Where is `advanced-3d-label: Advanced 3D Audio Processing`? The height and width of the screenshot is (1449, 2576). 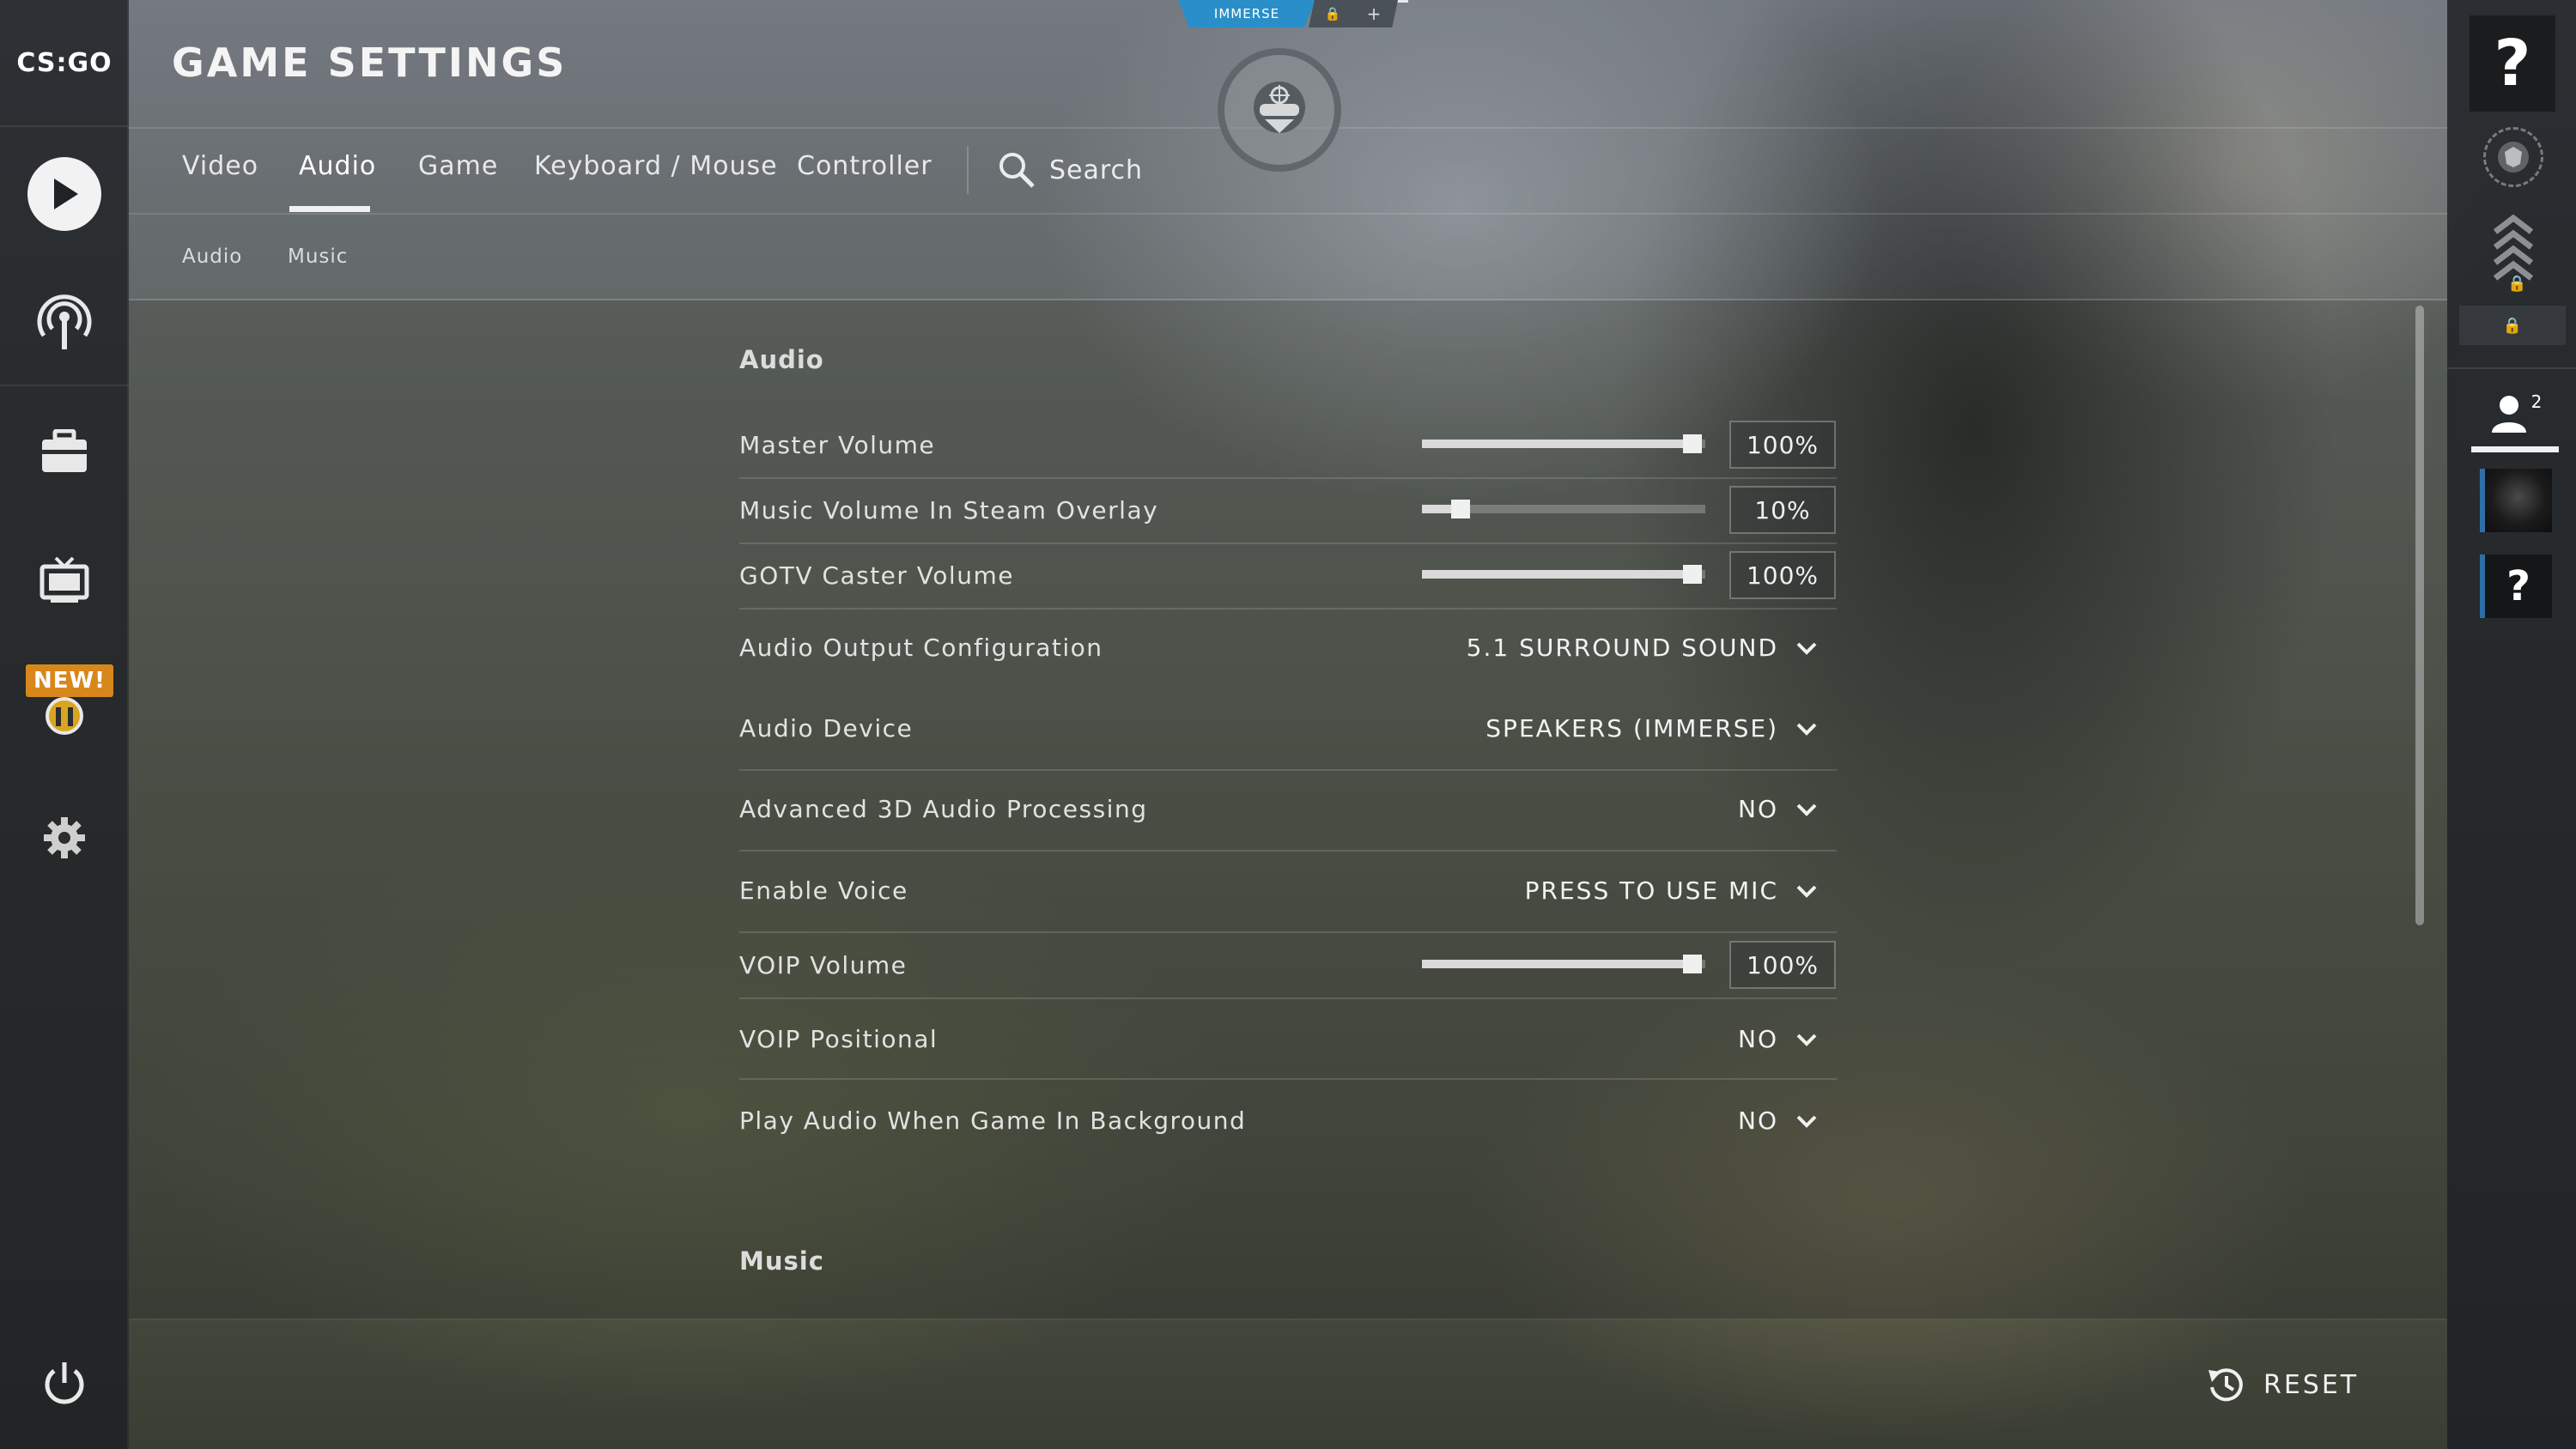 advanced-3d-label: Advanced 3D Audio Processing is located at coordinates (943, 809).